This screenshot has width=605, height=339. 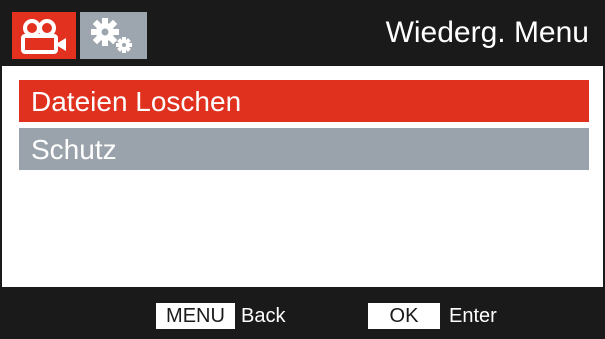 I want to click on menu-item-protect: Schutz, so click(x=304, y=149).